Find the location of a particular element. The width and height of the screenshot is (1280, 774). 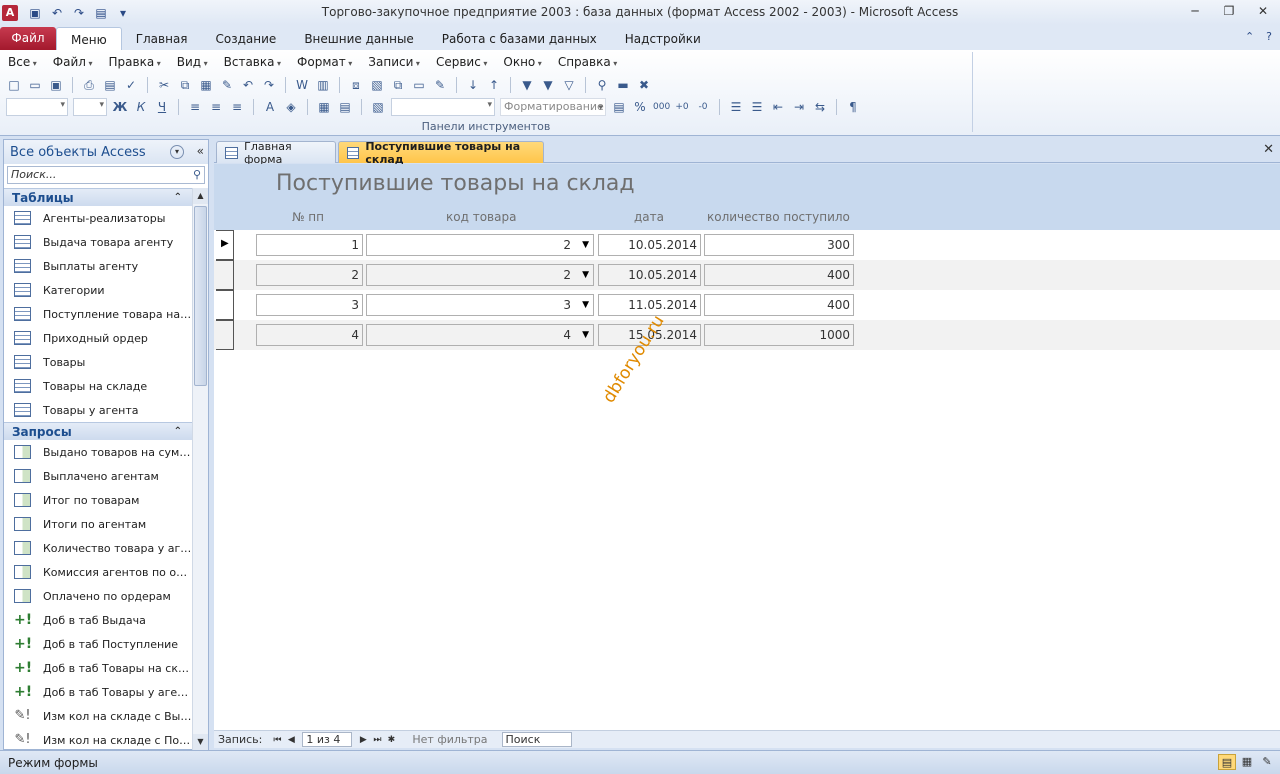

next-record-icon: ▶ is located at coordinates (363, 740).